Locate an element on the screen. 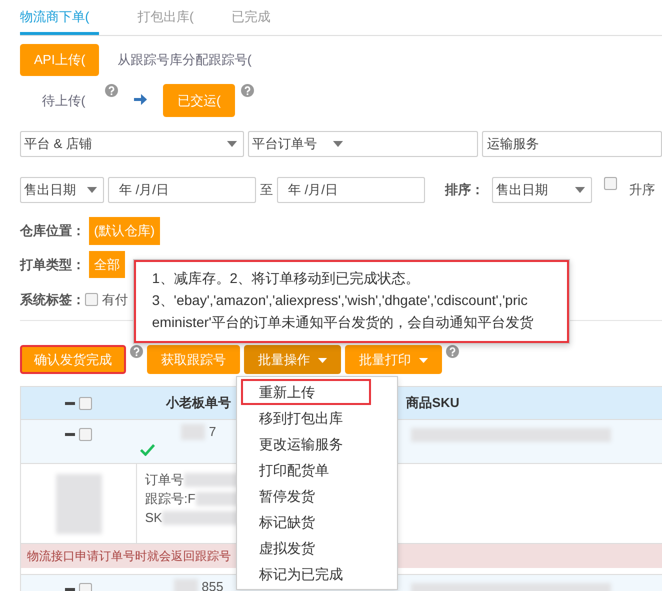 This screenshot has height=591, width=662. source-button: 从跟踪号库分配跟踪号( is located at coordinates (184, 60).